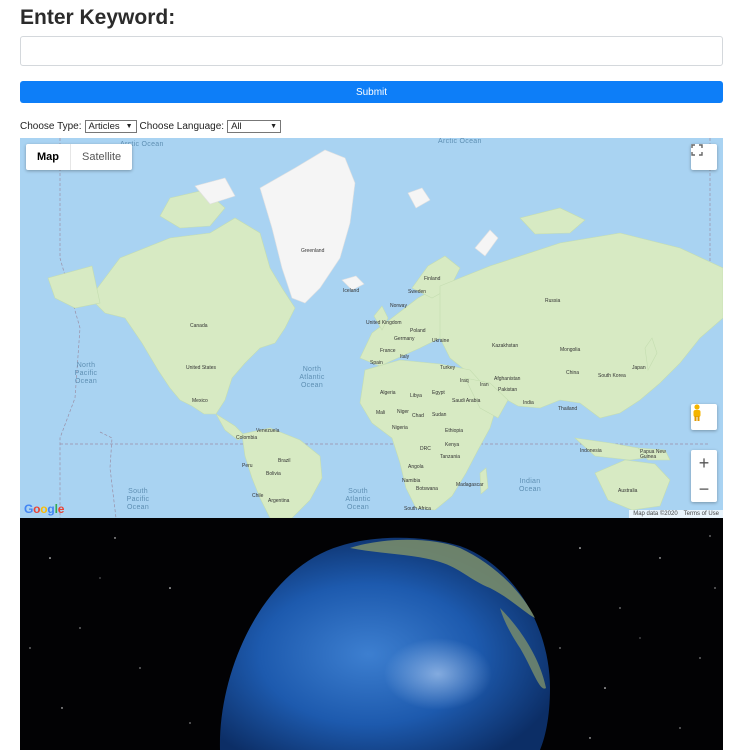 This screenshot has height=750, width=740. Describe the element at coordinates (425, 449) in the screenshot. I see `country-label: DRC` at that location.